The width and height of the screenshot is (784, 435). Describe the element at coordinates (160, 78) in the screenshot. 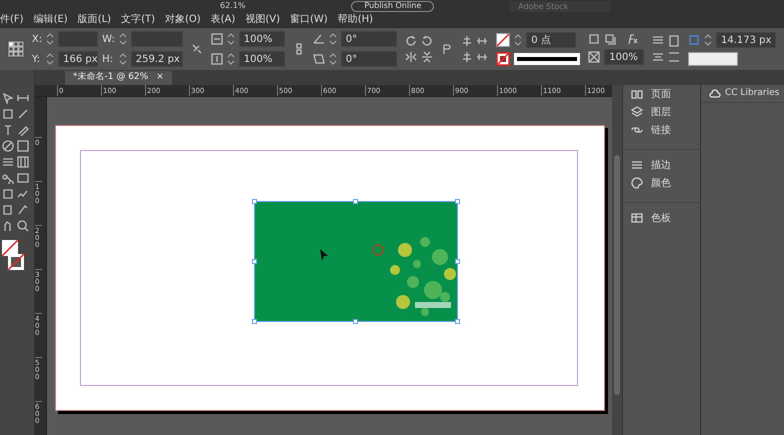

I see `close-icon: ×` at that location.